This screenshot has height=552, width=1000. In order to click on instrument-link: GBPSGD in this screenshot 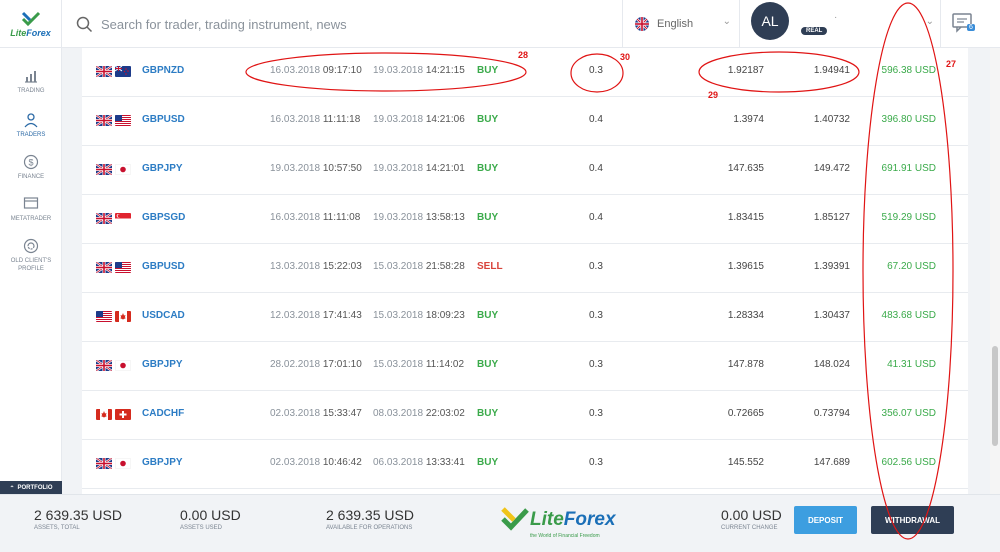, I will do `click(163, 217)`.